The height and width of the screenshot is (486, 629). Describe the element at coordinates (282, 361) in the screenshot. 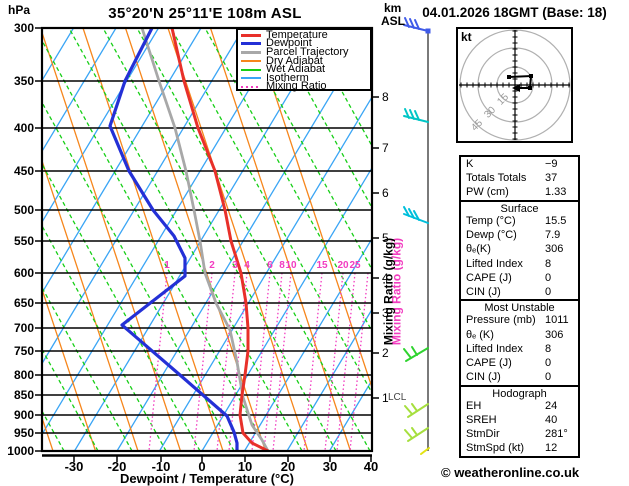

I see `mixing-ratio-line` at that location.